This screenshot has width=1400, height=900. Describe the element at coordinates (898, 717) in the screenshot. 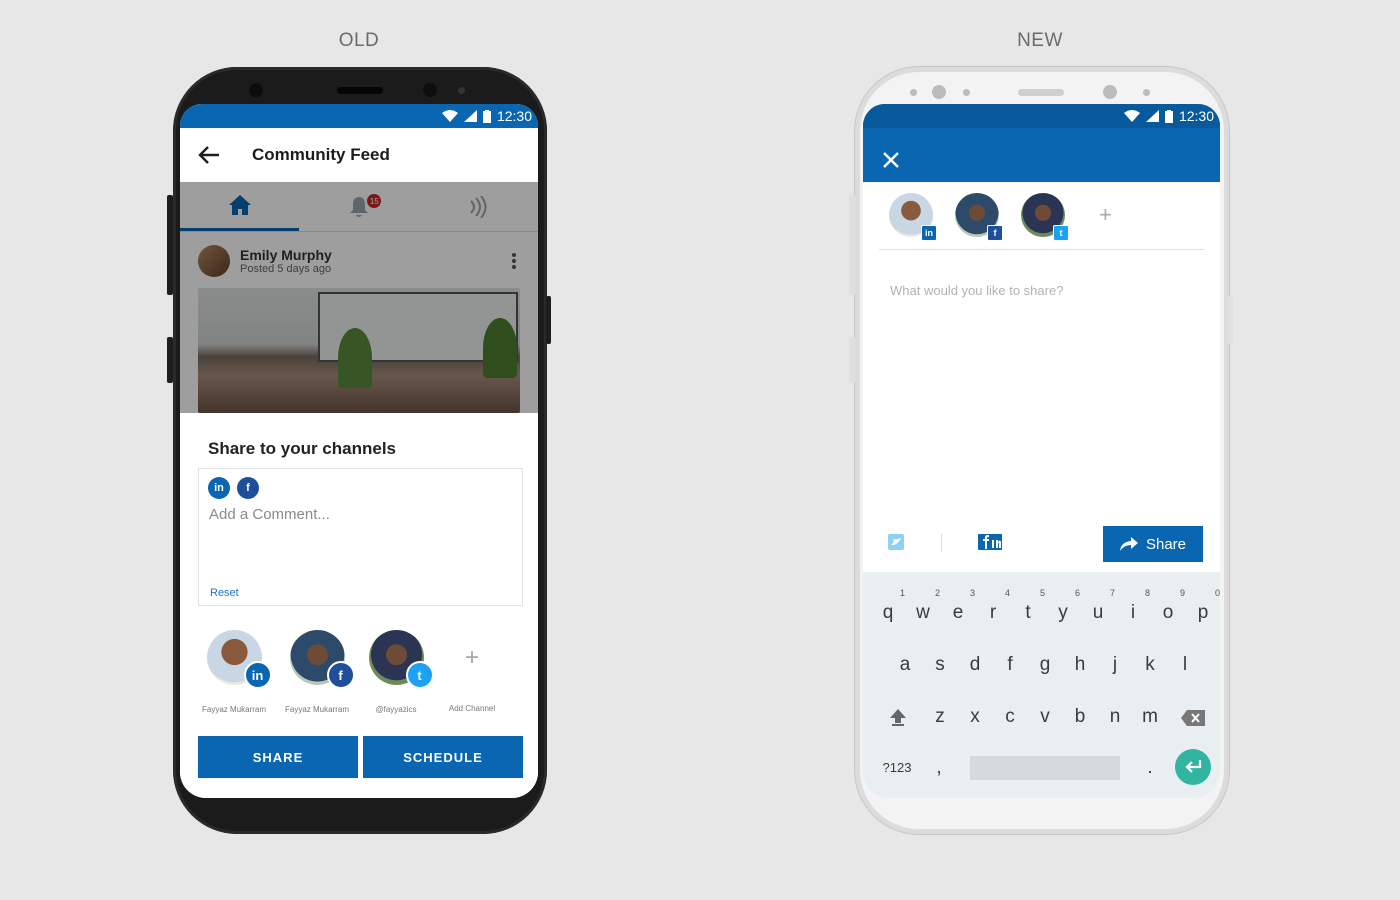

I see `shift-icon` at that location.